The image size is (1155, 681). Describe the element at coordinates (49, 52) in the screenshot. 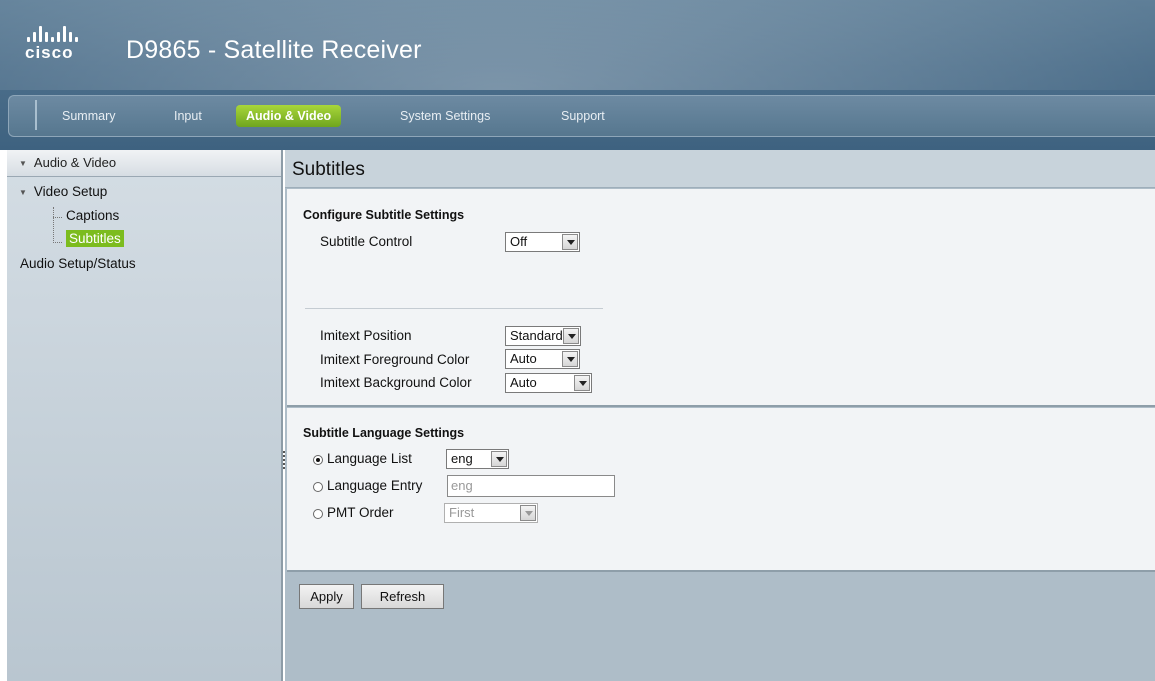

I see `brand-name: cisco` at that location.